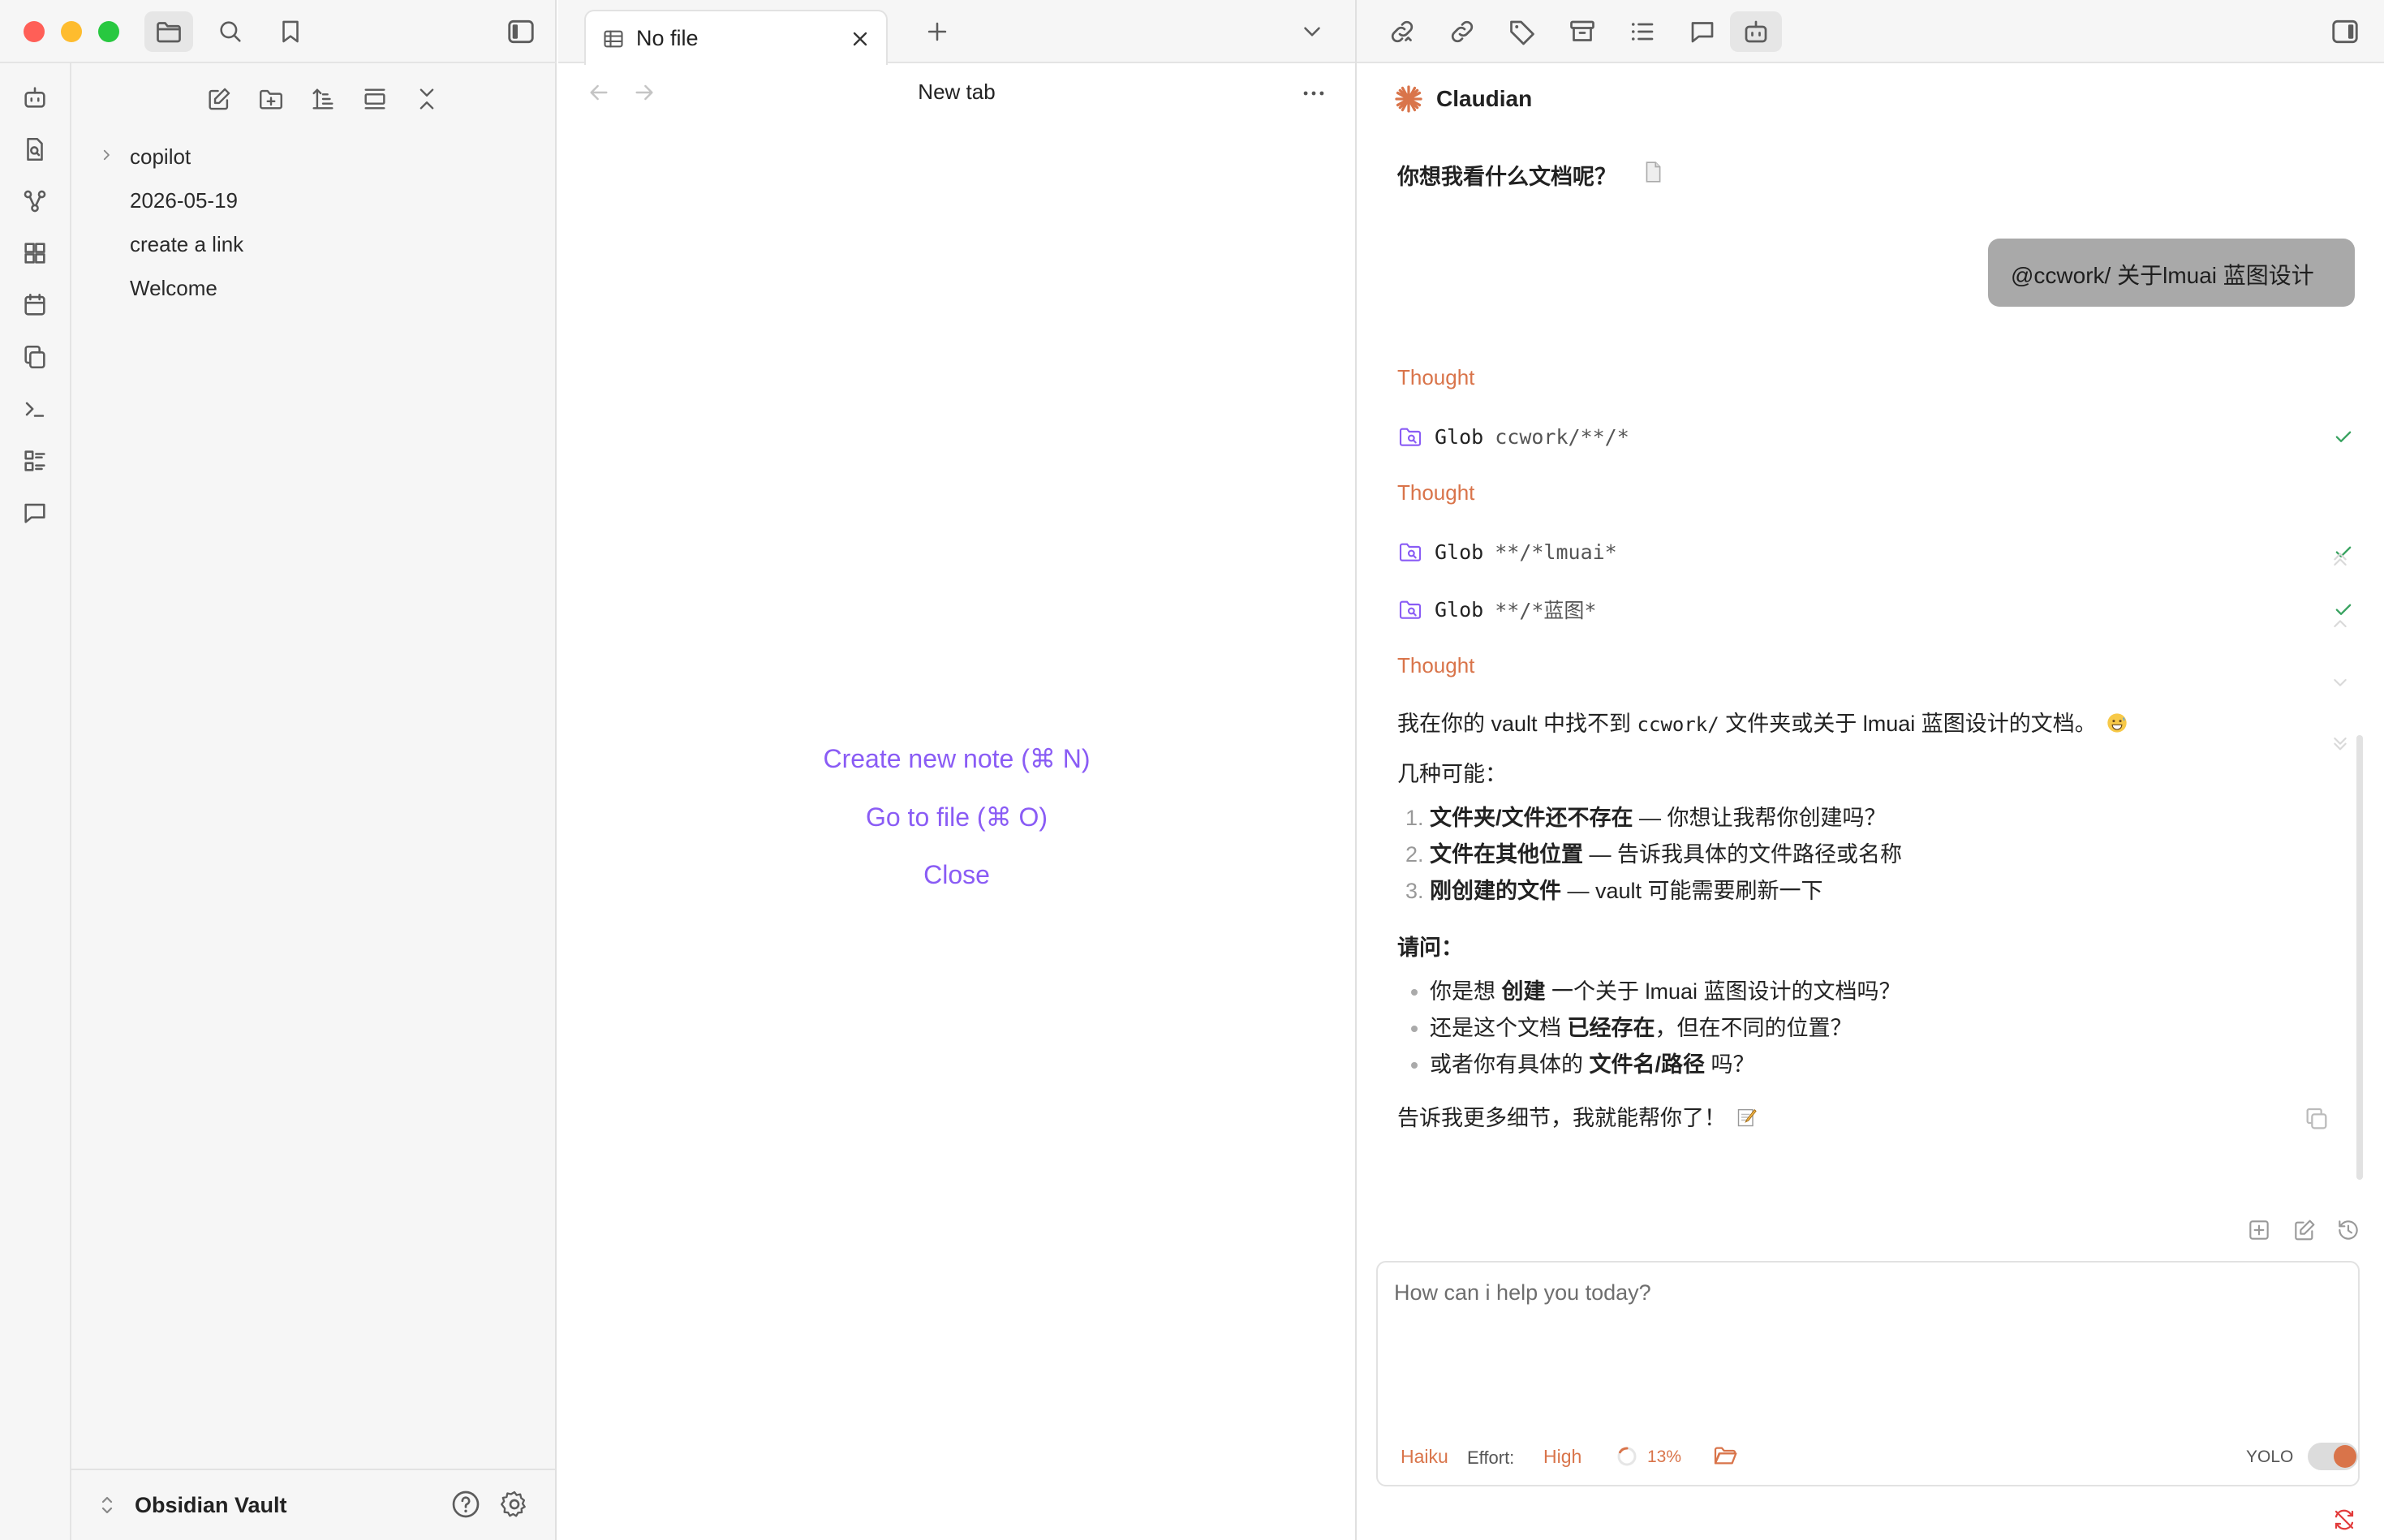 This screenshot has height=1540, width=2384. Describe the element at coordinates (2359, 957) in the screenshot. I see `scrollbar-thumb` at that location.